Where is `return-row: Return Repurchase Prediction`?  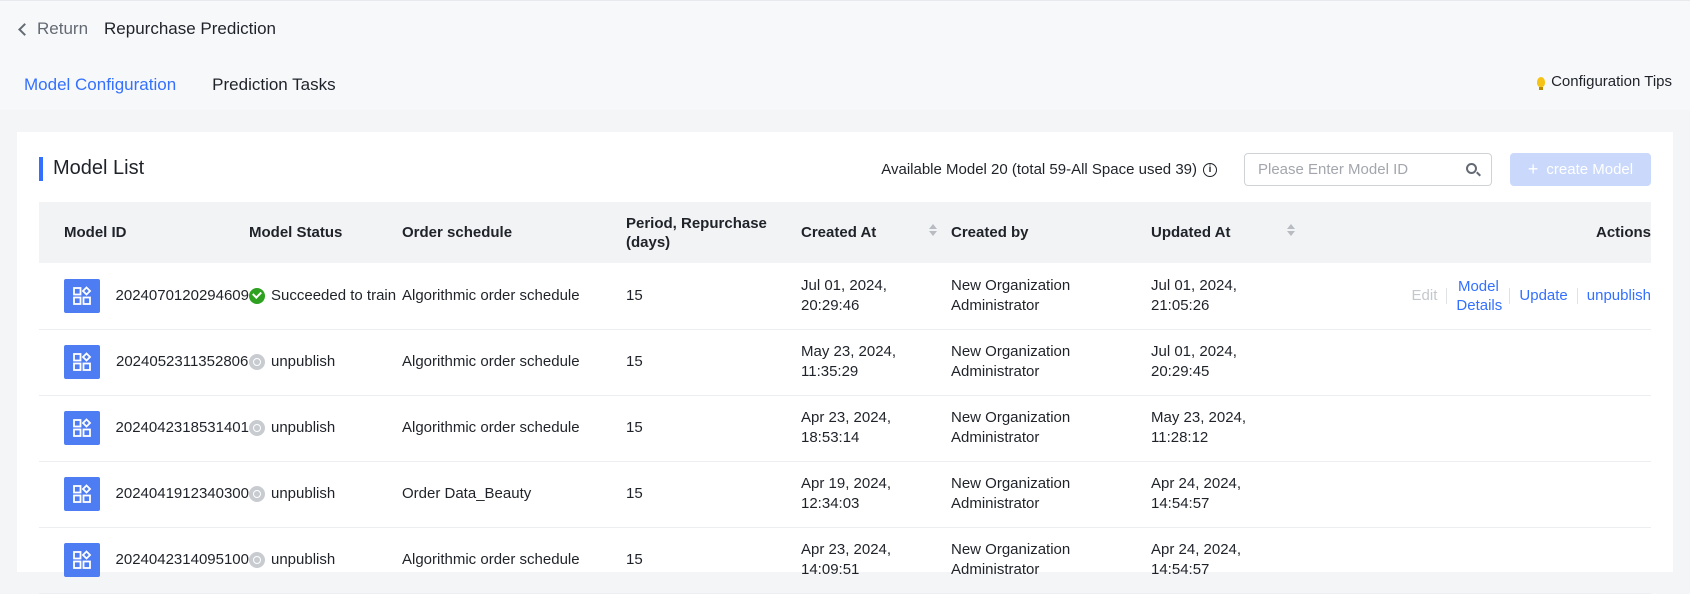
return-row: Return Repurchase Prediction is located at coordinates (147, 29).